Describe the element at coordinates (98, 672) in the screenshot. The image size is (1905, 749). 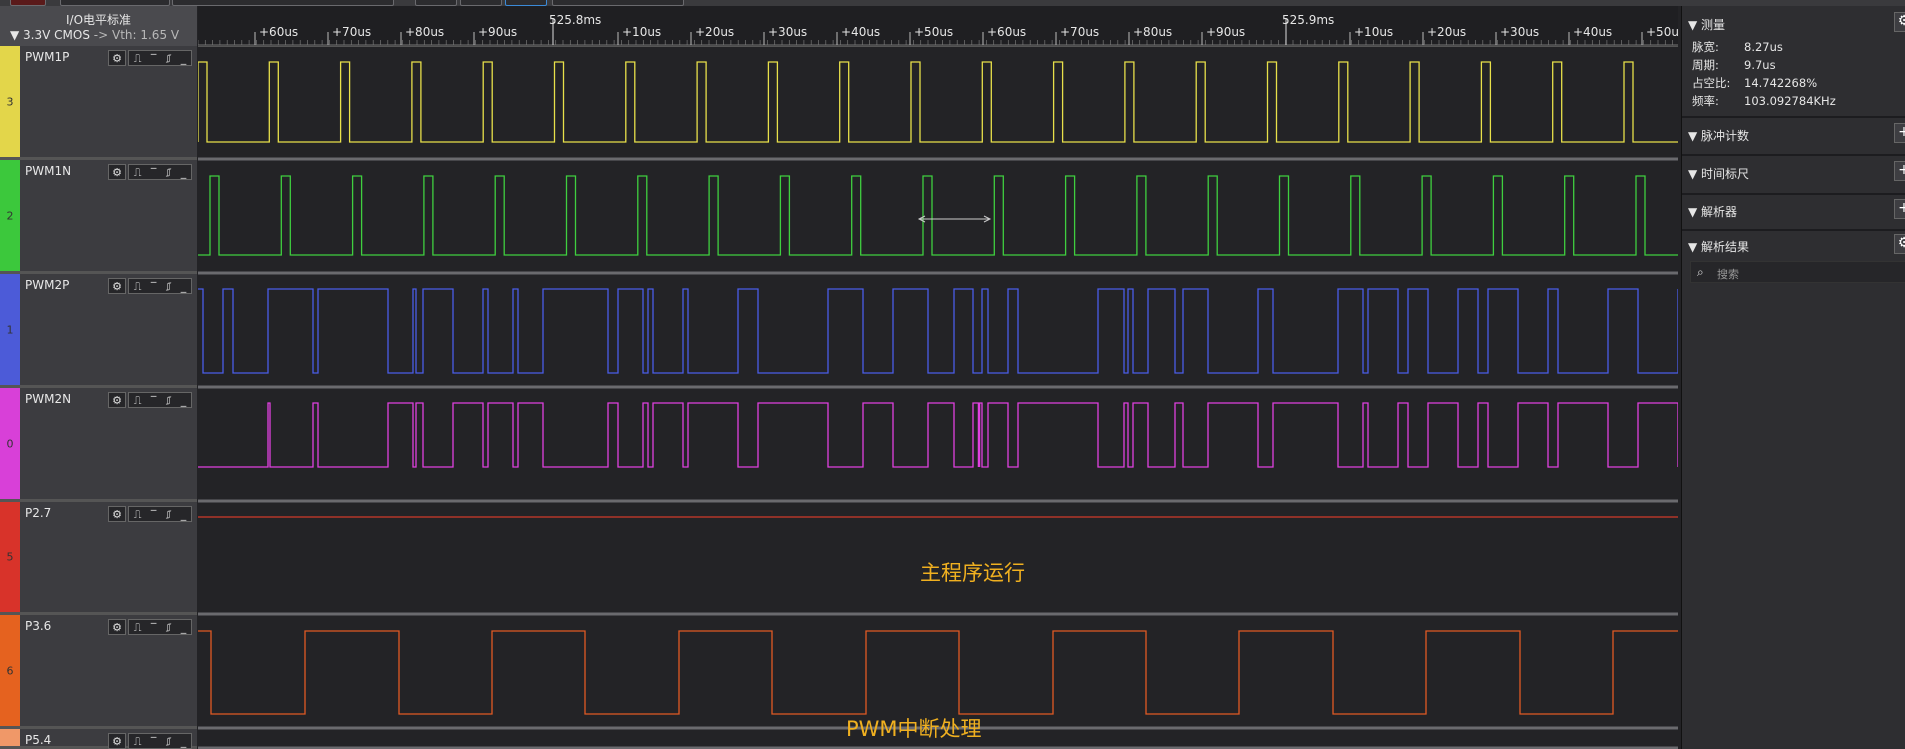
I see `channel-label: 6 P3.6 ⚙ ⎍ ‾ ⎎ _` at that location.